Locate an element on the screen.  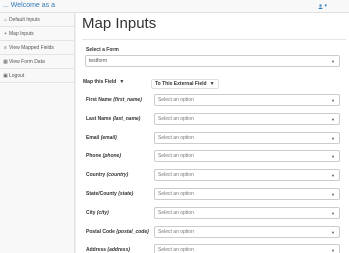
logout-icon: ▣ is located at coordinates (5, 75).